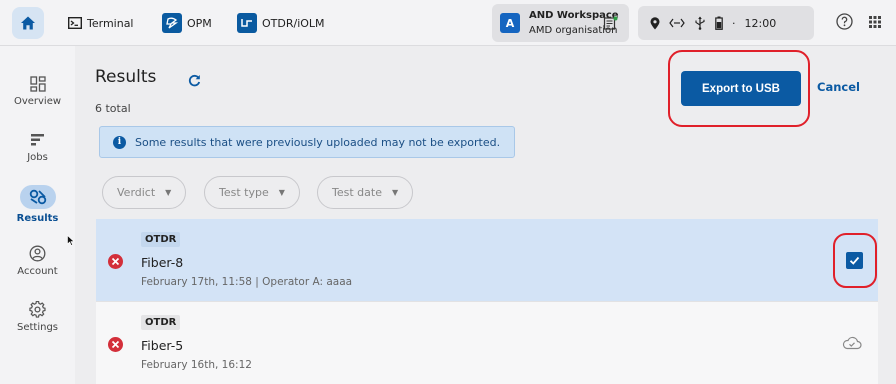  I want to click on sidebar-item-label: Account, so click(37, 271).